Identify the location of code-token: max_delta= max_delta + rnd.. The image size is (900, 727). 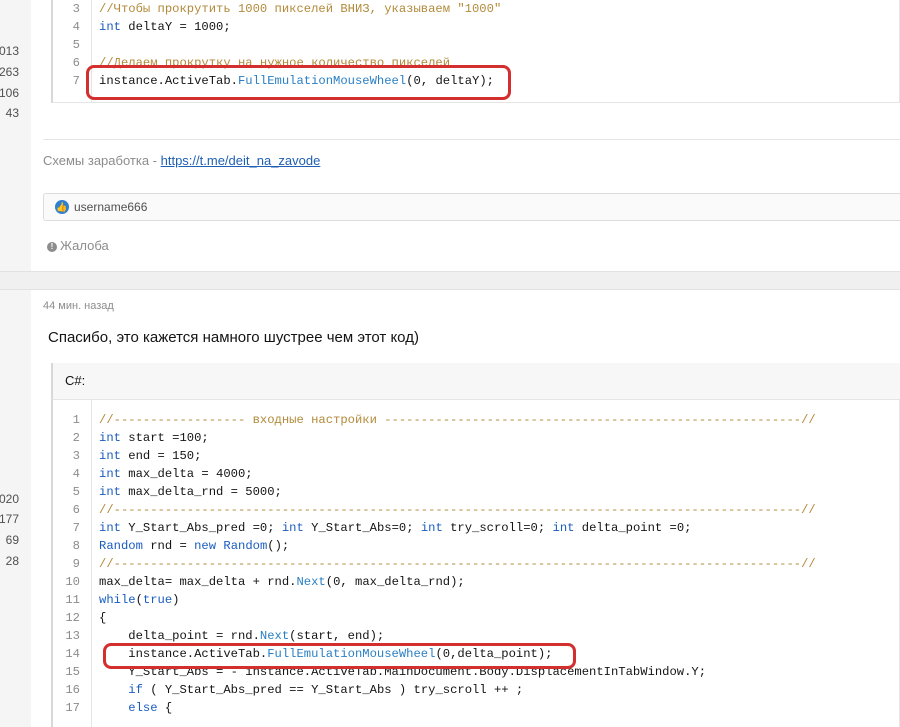
(198, 582).